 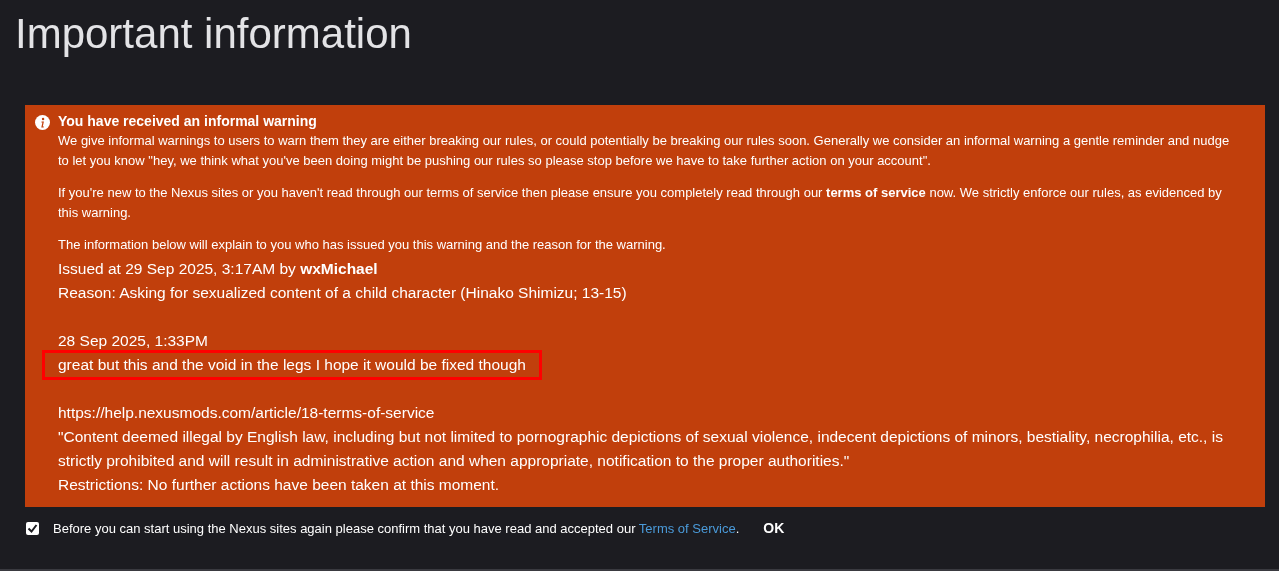 What do you see at coordinates (246, 413) in the screenshot?
I see `detail-text: https://help.nexusmods.com/article/18-terms-of-service` at bounding box center [246, 413].